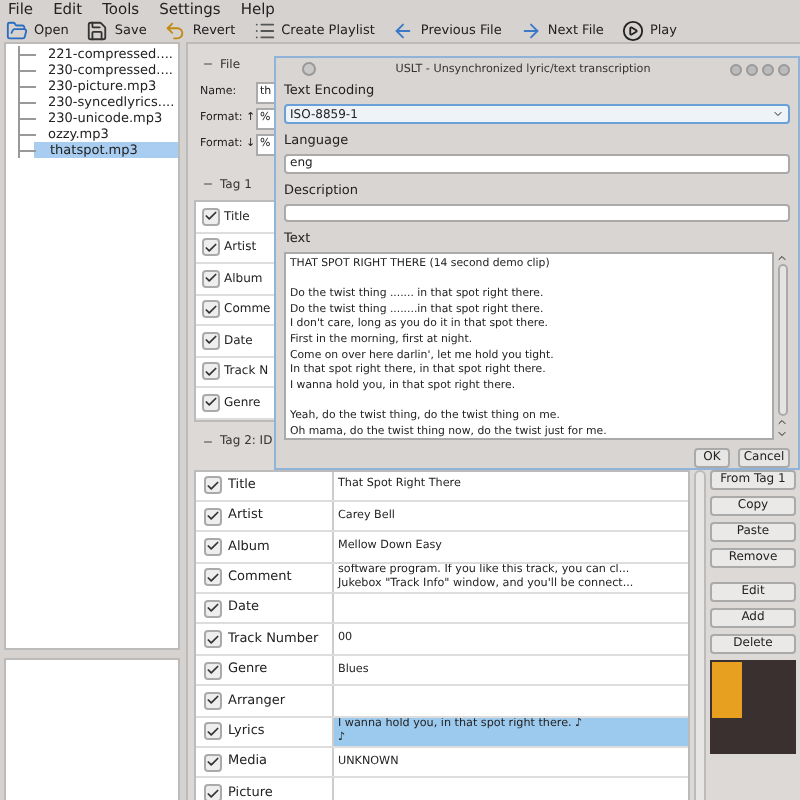  What do you see at coordinates (537, 213) in the screenshot?
I see `description-field` at bounding box center [537, 213].